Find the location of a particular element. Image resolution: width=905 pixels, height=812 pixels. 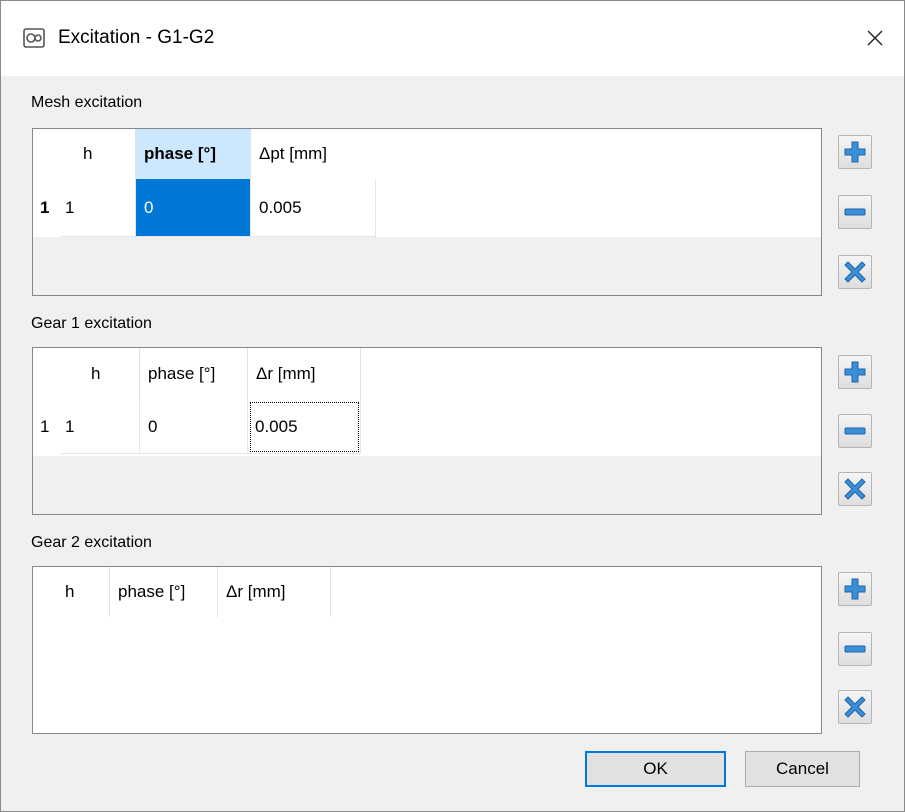

gear2-remove-button is located at coordinates (855, 649).